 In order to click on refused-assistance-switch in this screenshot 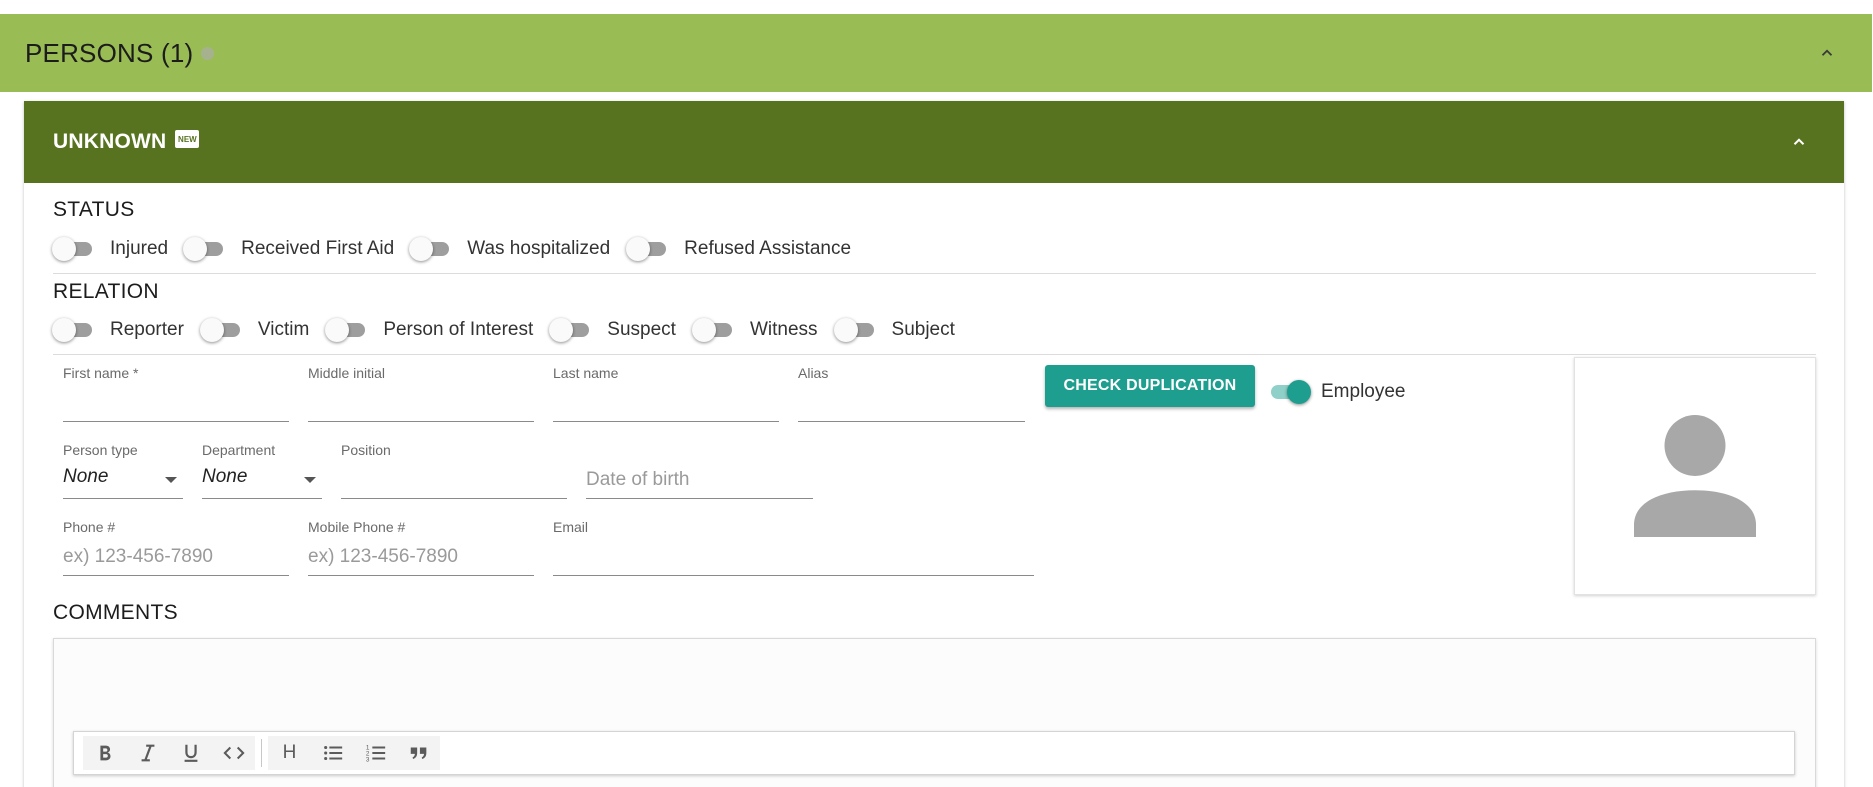, I will do `click(648, 249)`.